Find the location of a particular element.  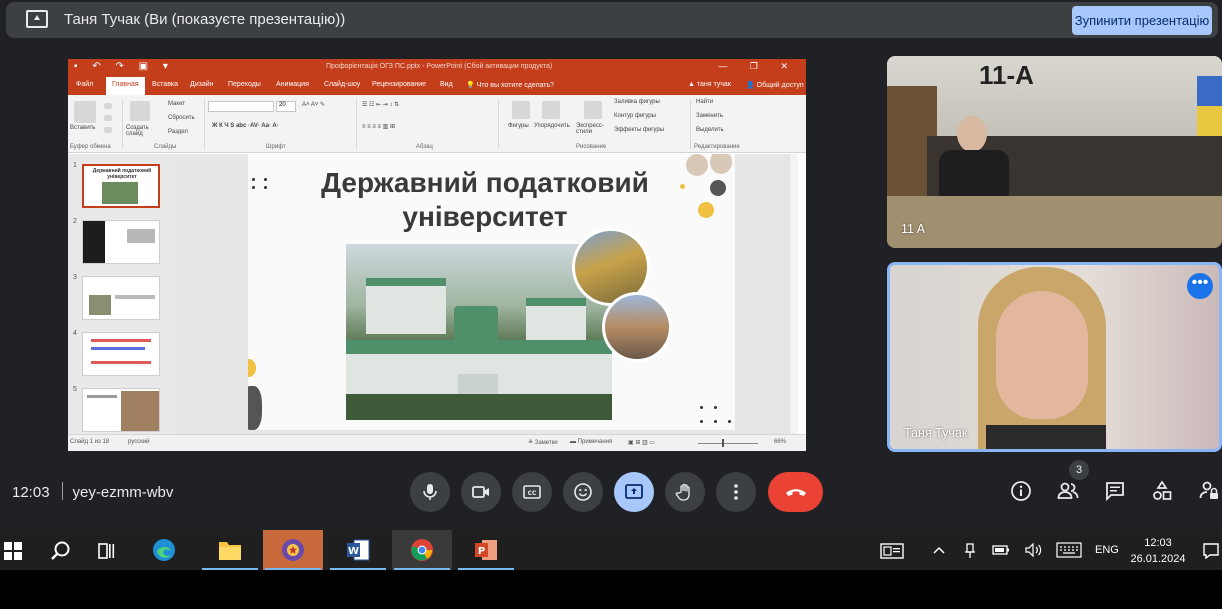

presenting-title: Таня Тучак (Ви (показуєте презентацію)) is located at coordinates (205, 19).